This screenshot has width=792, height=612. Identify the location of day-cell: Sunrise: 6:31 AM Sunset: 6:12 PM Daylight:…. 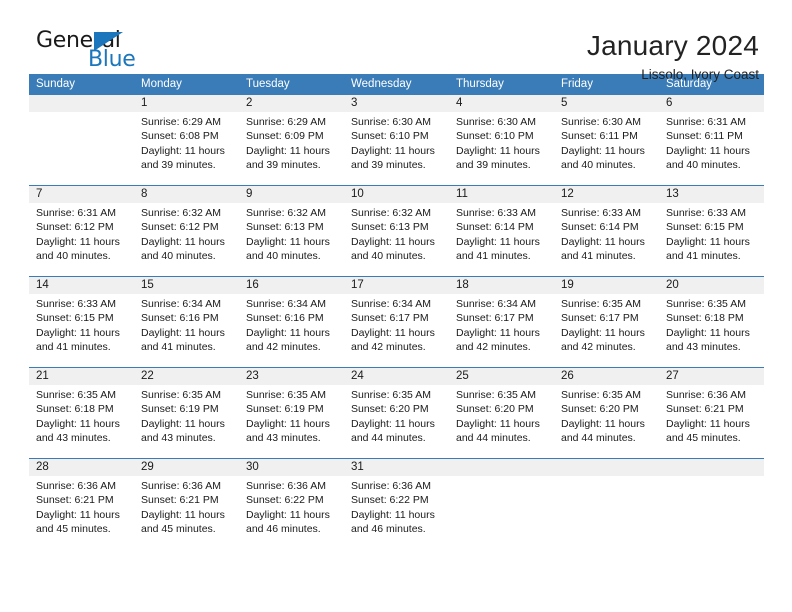
(81, 239).